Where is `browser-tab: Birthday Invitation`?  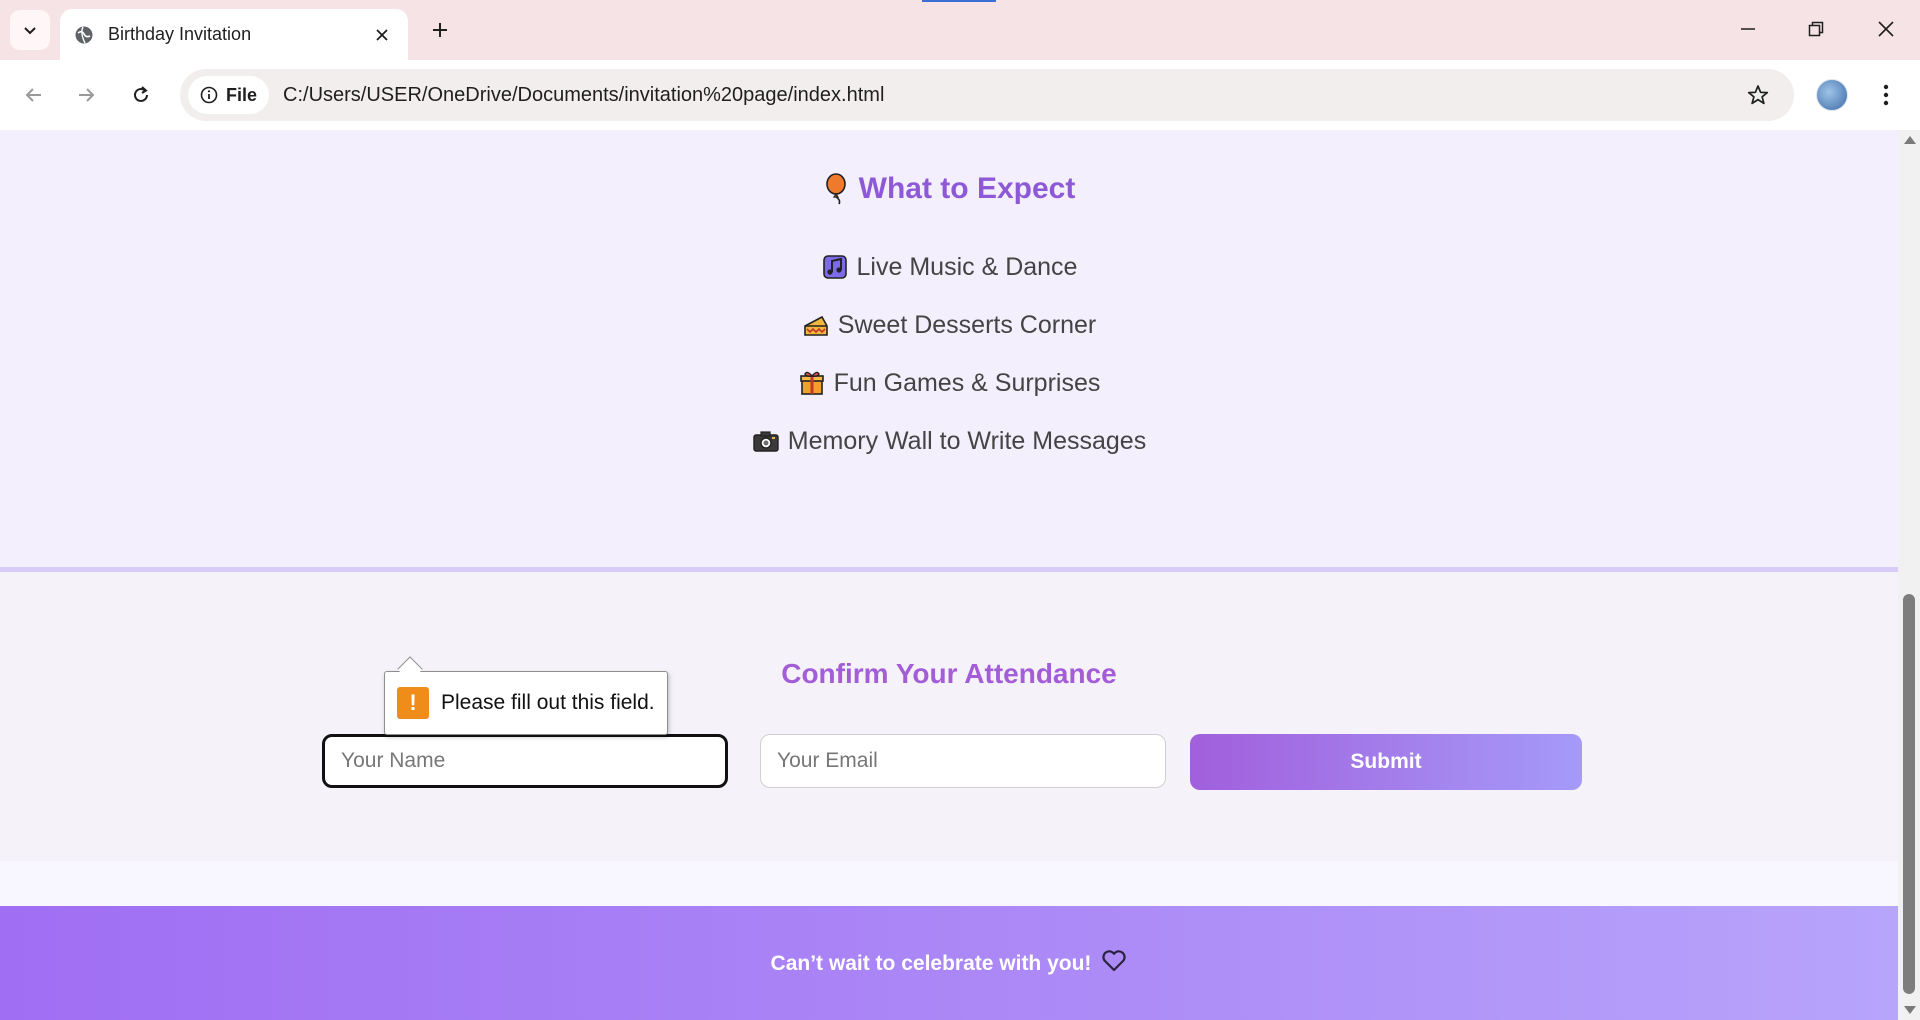 browser-tab: Birthday Invitation is located at coordinates (234, 34).